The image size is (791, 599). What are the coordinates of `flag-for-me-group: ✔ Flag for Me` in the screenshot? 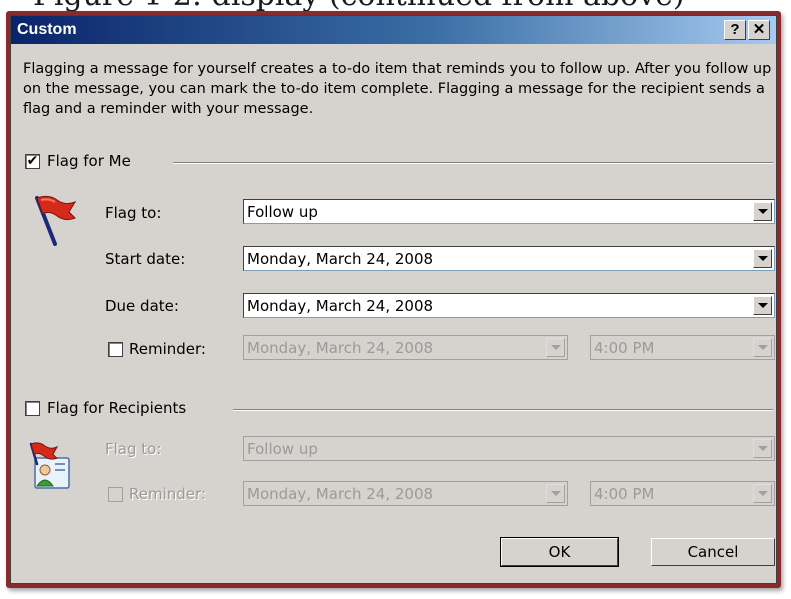 It's located at (399, 162).